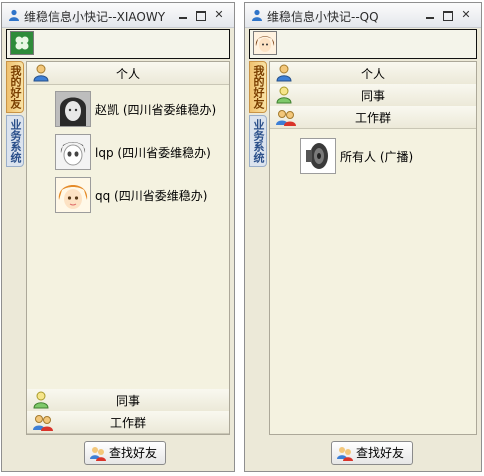  What do you see at coordinates (95, 17) in the screenshot?
I see `window-title: 维稳信息小快记--XIAOWY` at bounding box center [95, 17].